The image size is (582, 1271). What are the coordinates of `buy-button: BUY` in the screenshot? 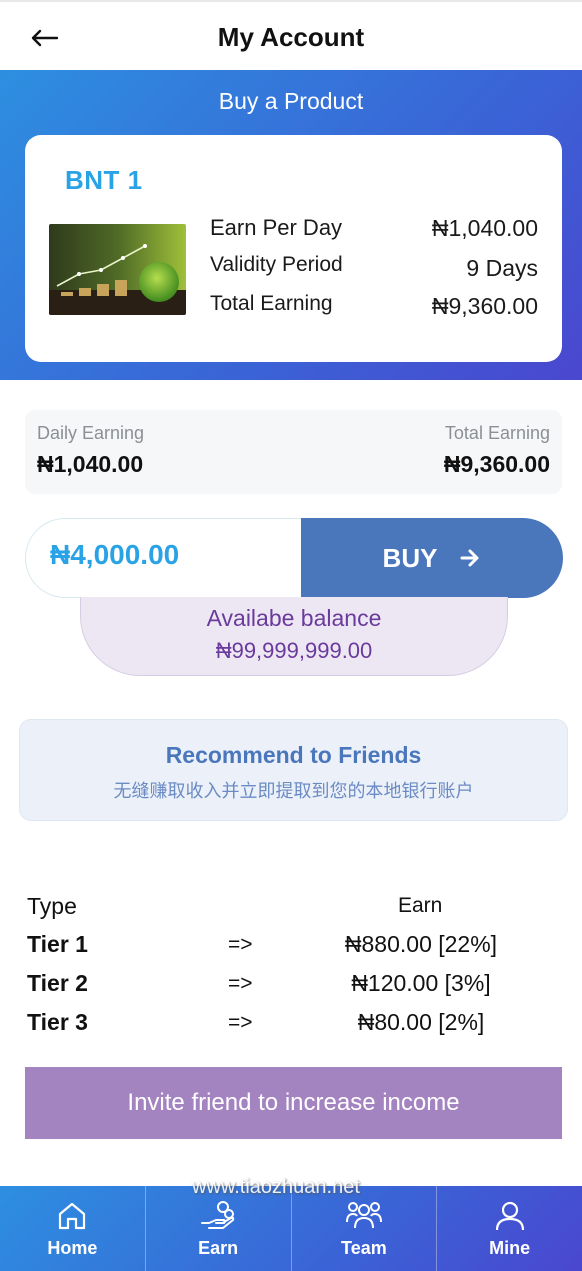 It's located at (432, 558).